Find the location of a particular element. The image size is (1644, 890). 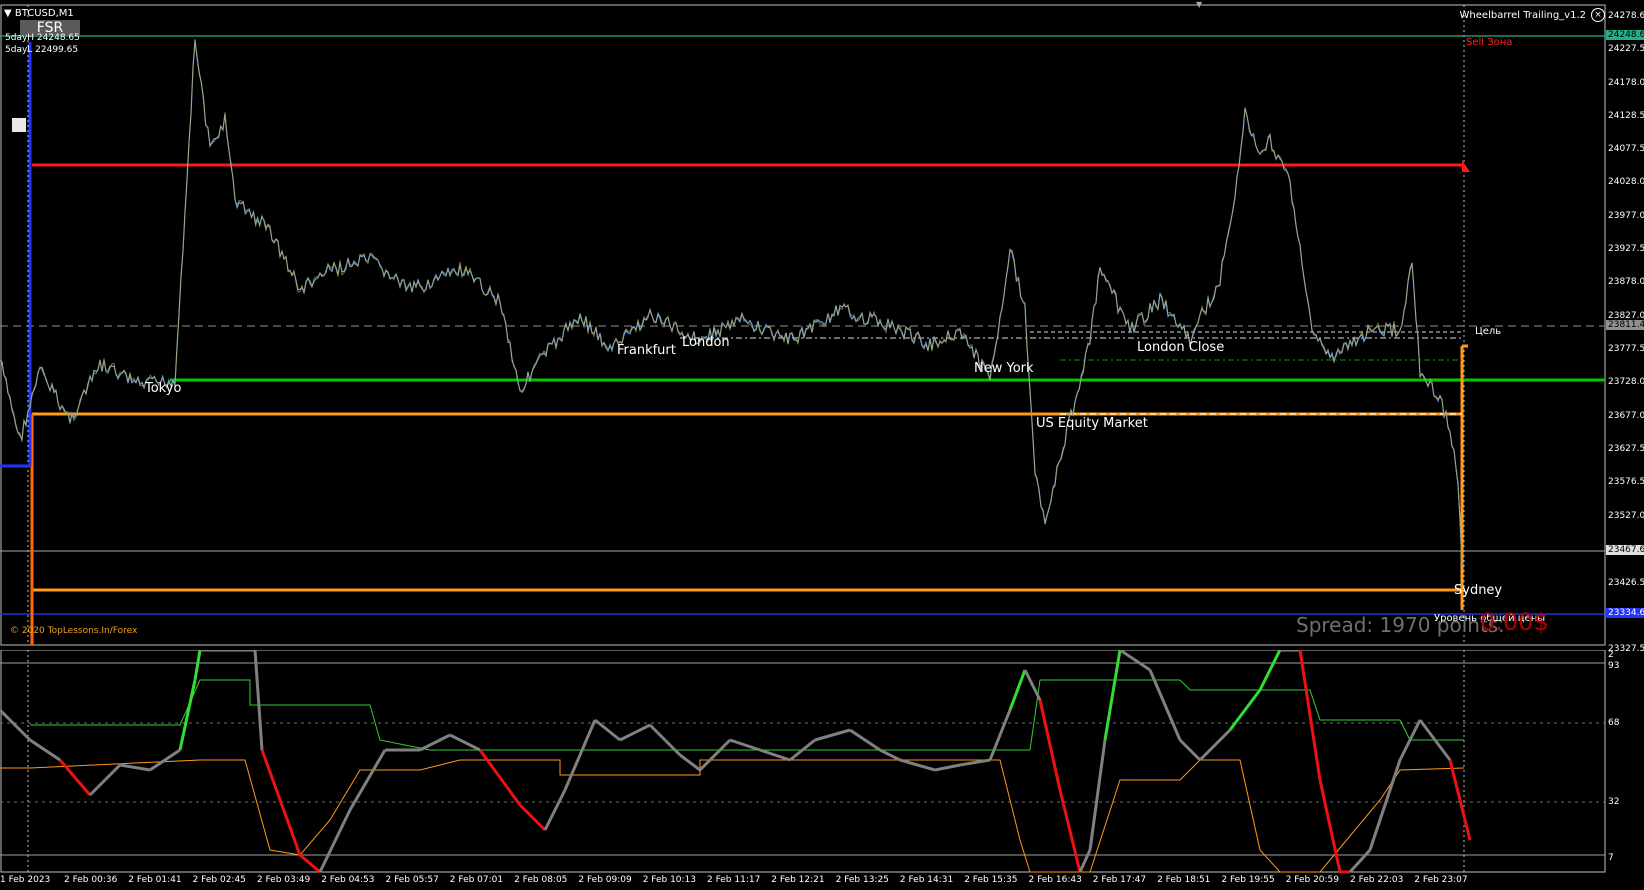

price-axis-label: 23878.0 is located at coordinates (1626, 282).